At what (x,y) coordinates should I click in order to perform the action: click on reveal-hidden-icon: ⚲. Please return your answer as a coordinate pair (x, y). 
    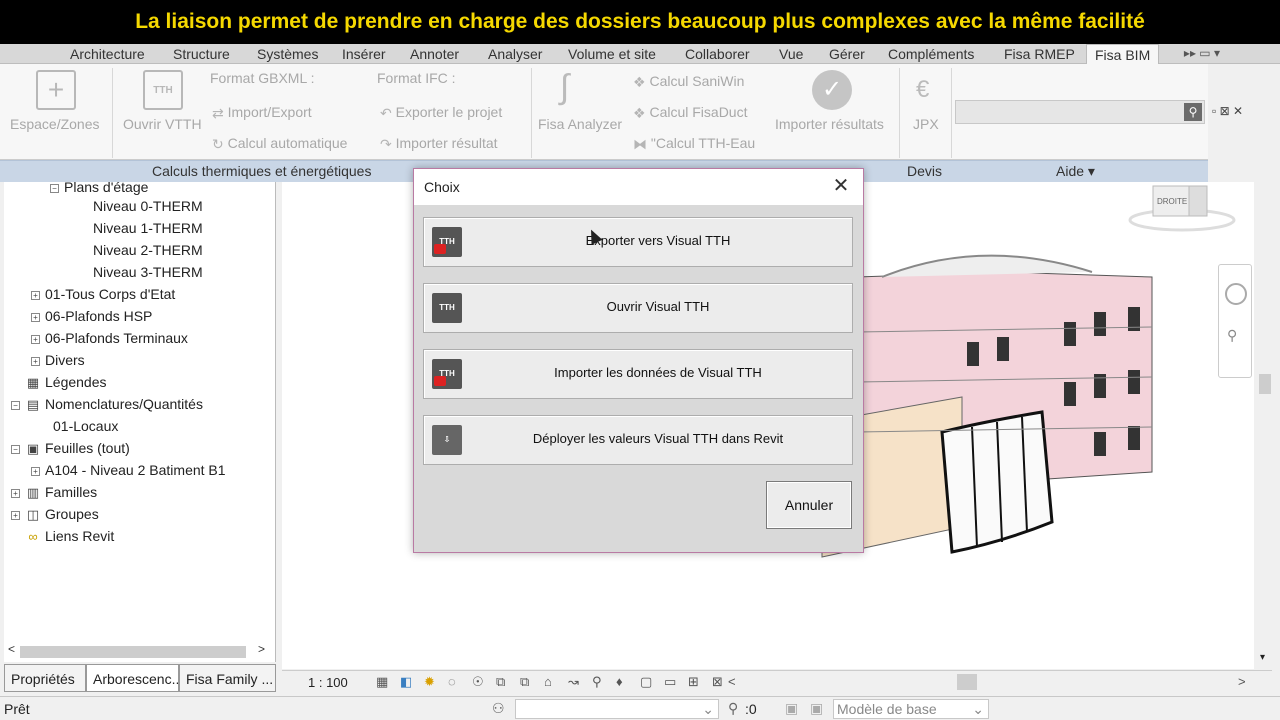
    Looking at the image, I should click on (597, 682).